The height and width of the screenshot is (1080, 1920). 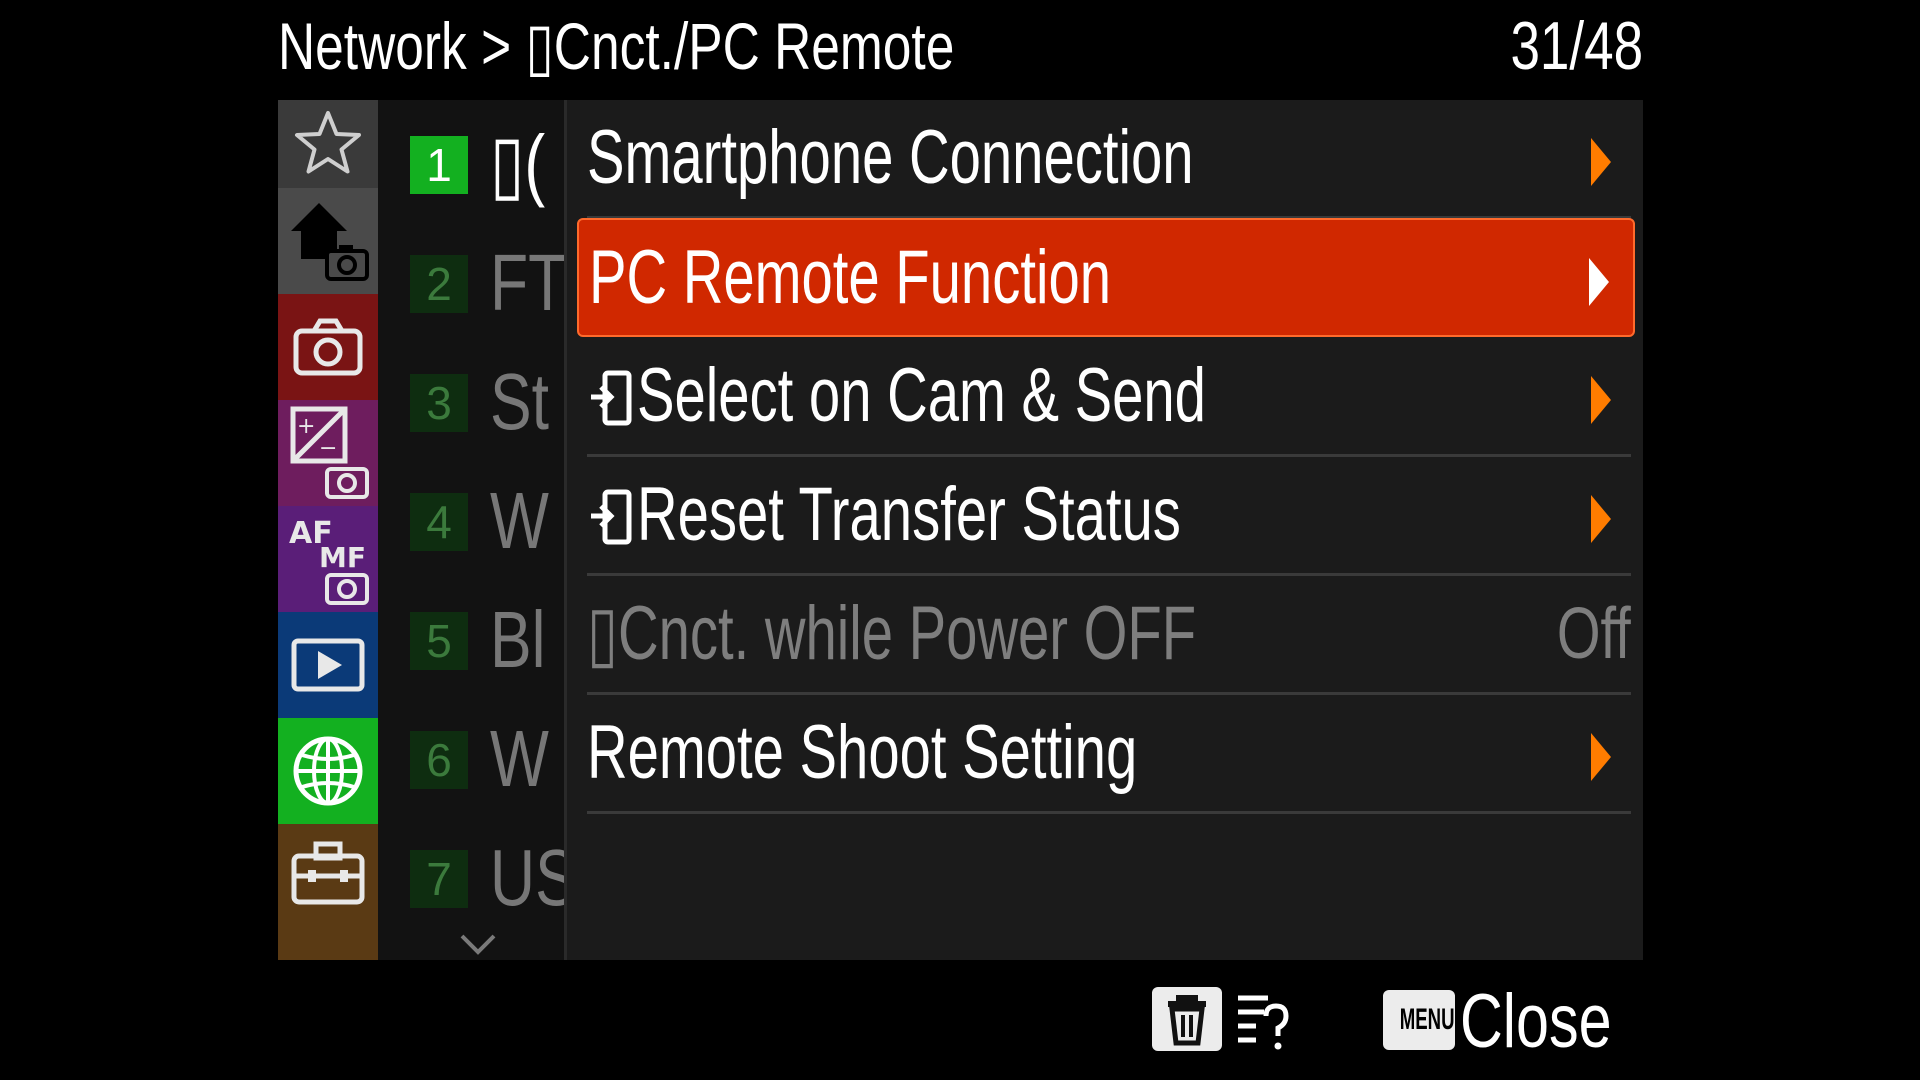 I want to click on page-item-3: 3 St, so click(x=471, y=397).